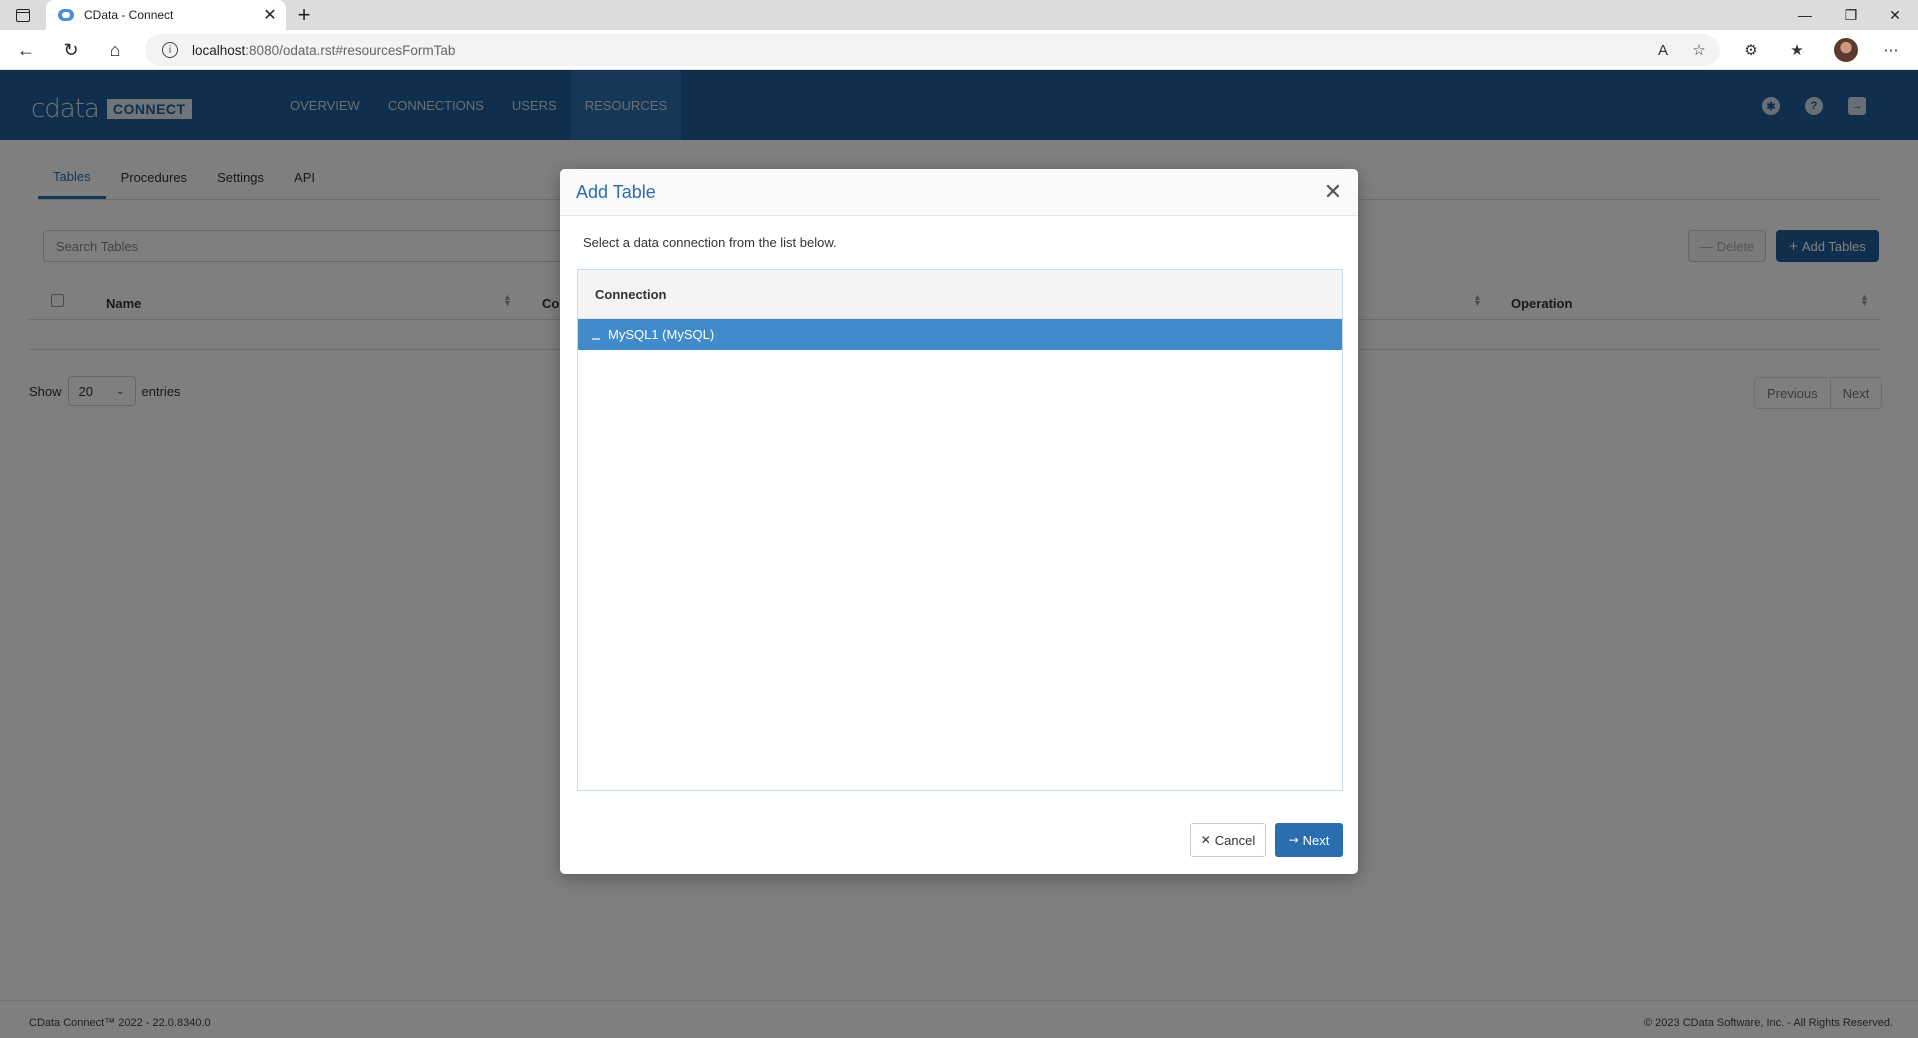  What do you see at coordinates (170, 50) in the screenshot?
I see `site-info-icon: i` at bounding box center [170, 50].